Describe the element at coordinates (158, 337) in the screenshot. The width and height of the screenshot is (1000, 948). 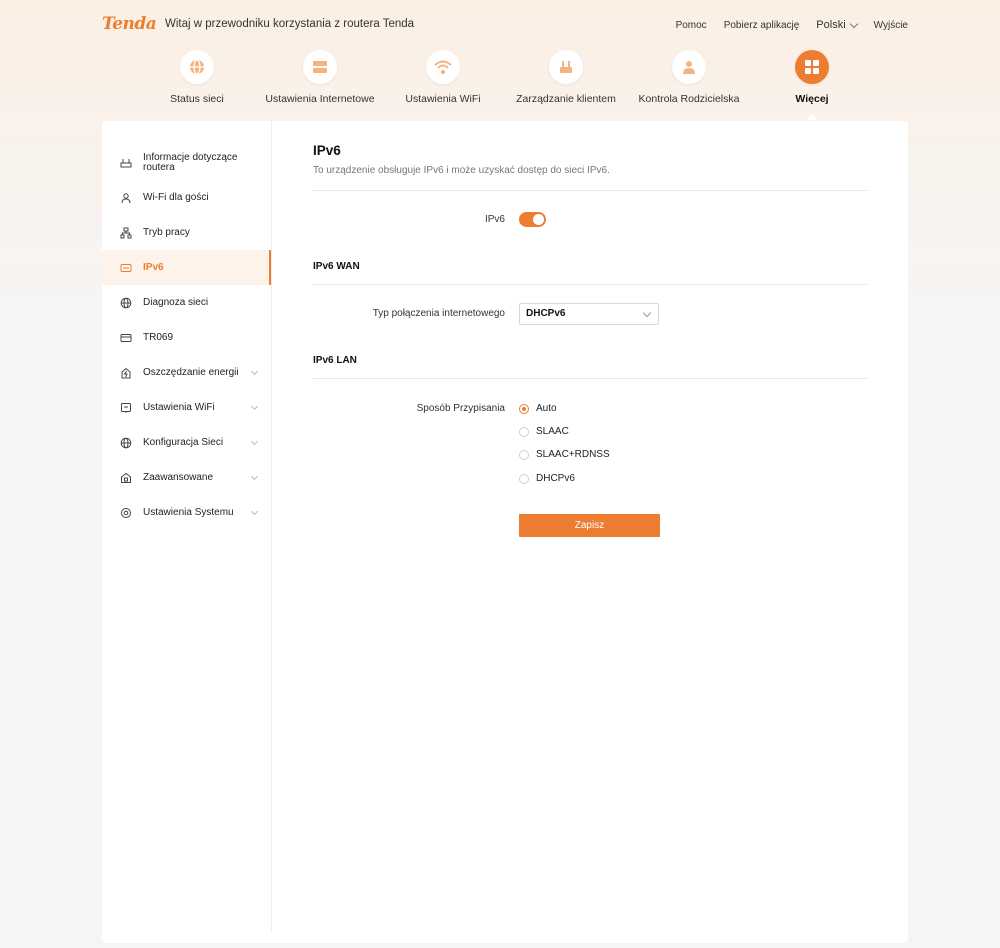
I see `sidebar-item-label: TR069` at that location.